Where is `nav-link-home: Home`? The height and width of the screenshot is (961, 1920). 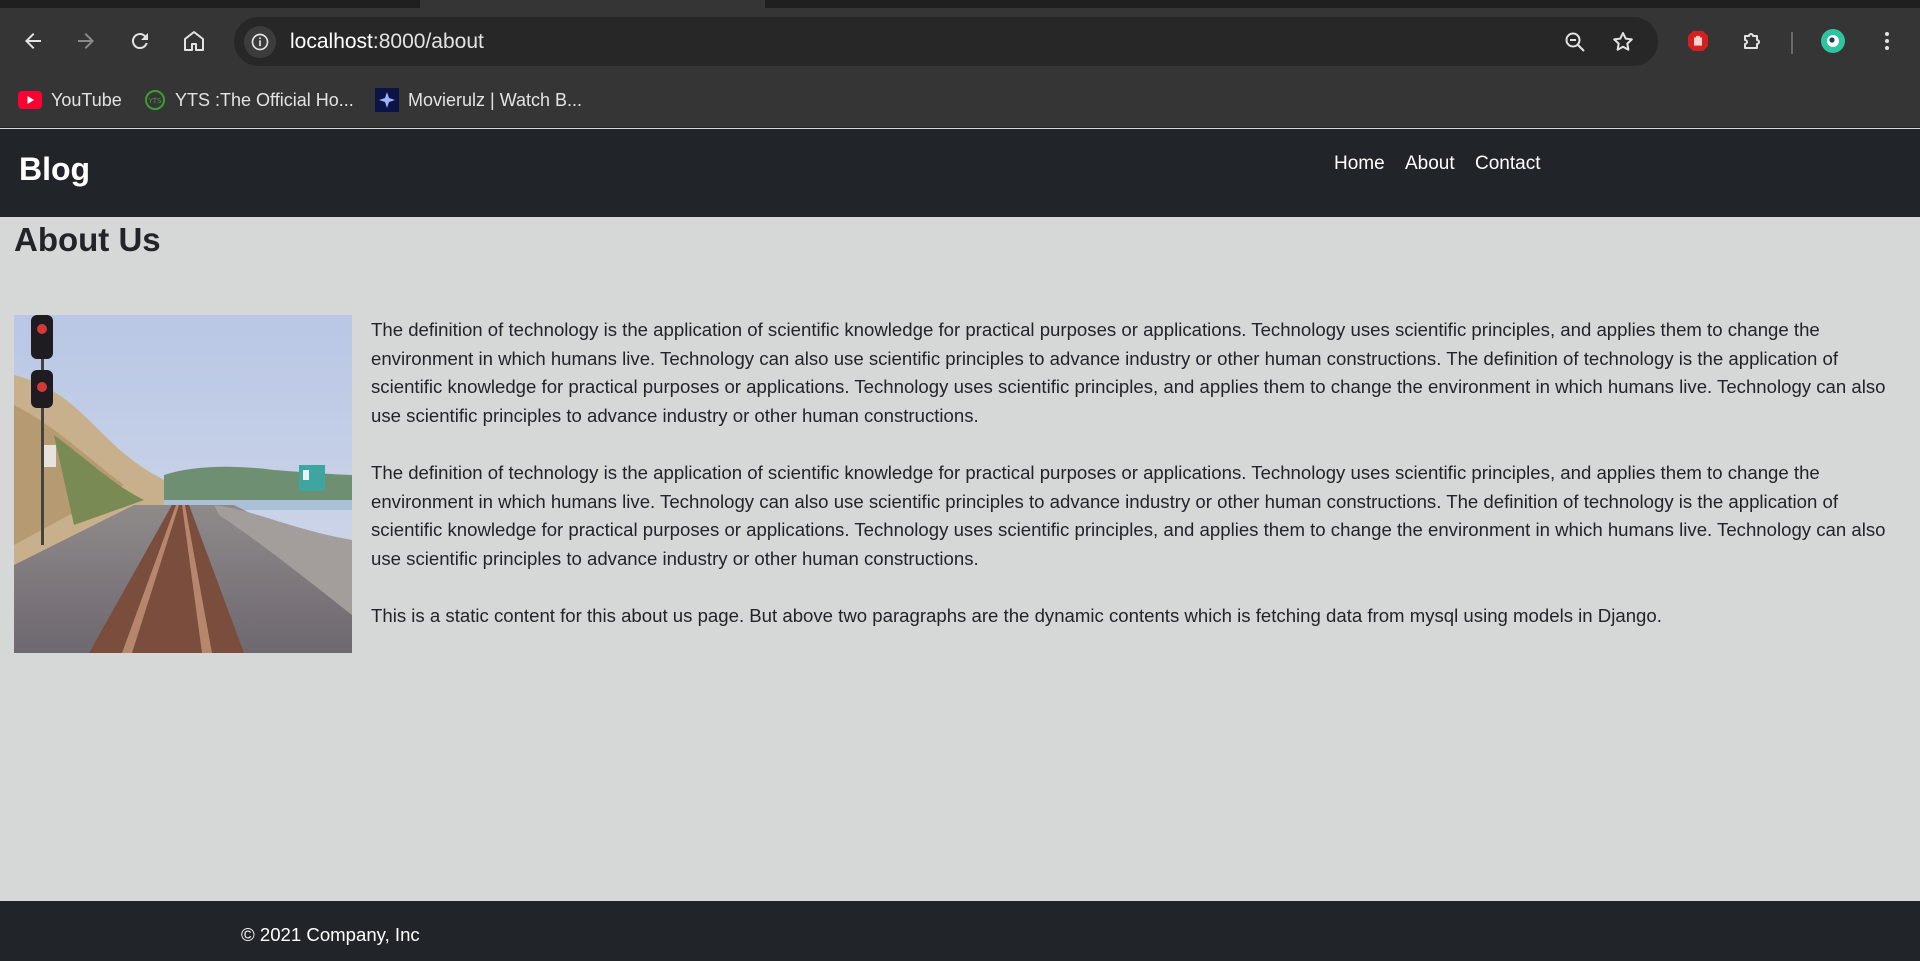 nav-link-home: Home is located at coordinates (1359, 164).